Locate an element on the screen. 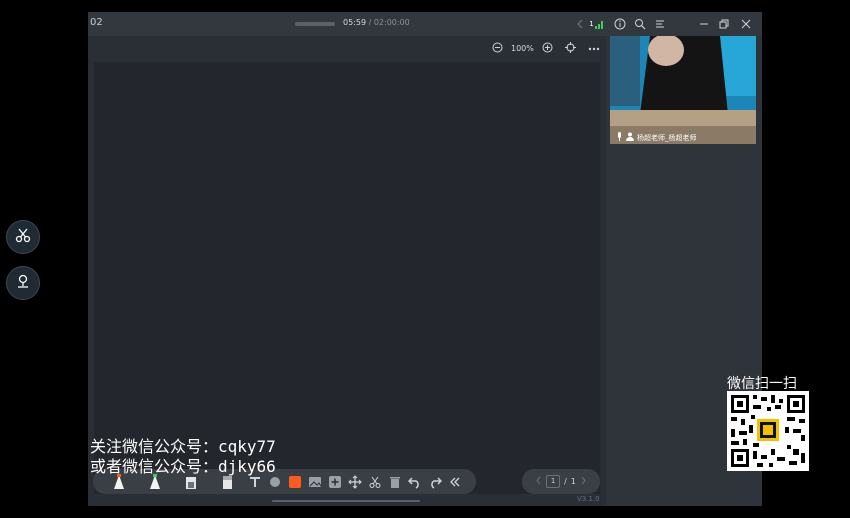 This screenshot has width=850, height=518. video-frame is located at coordinates (683, 90).